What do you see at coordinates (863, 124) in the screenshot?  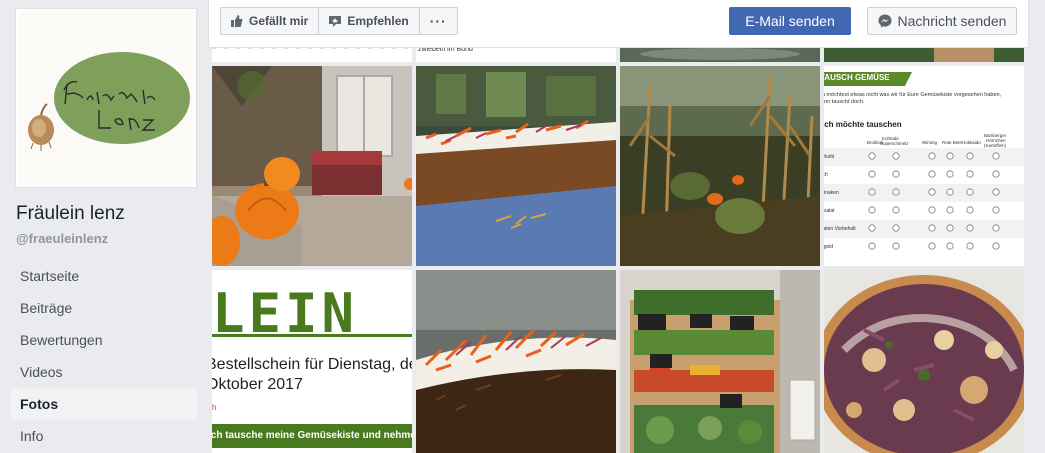 I see `form-subtitle: Ich möchte tauschen` at bounding box center [863, 124].